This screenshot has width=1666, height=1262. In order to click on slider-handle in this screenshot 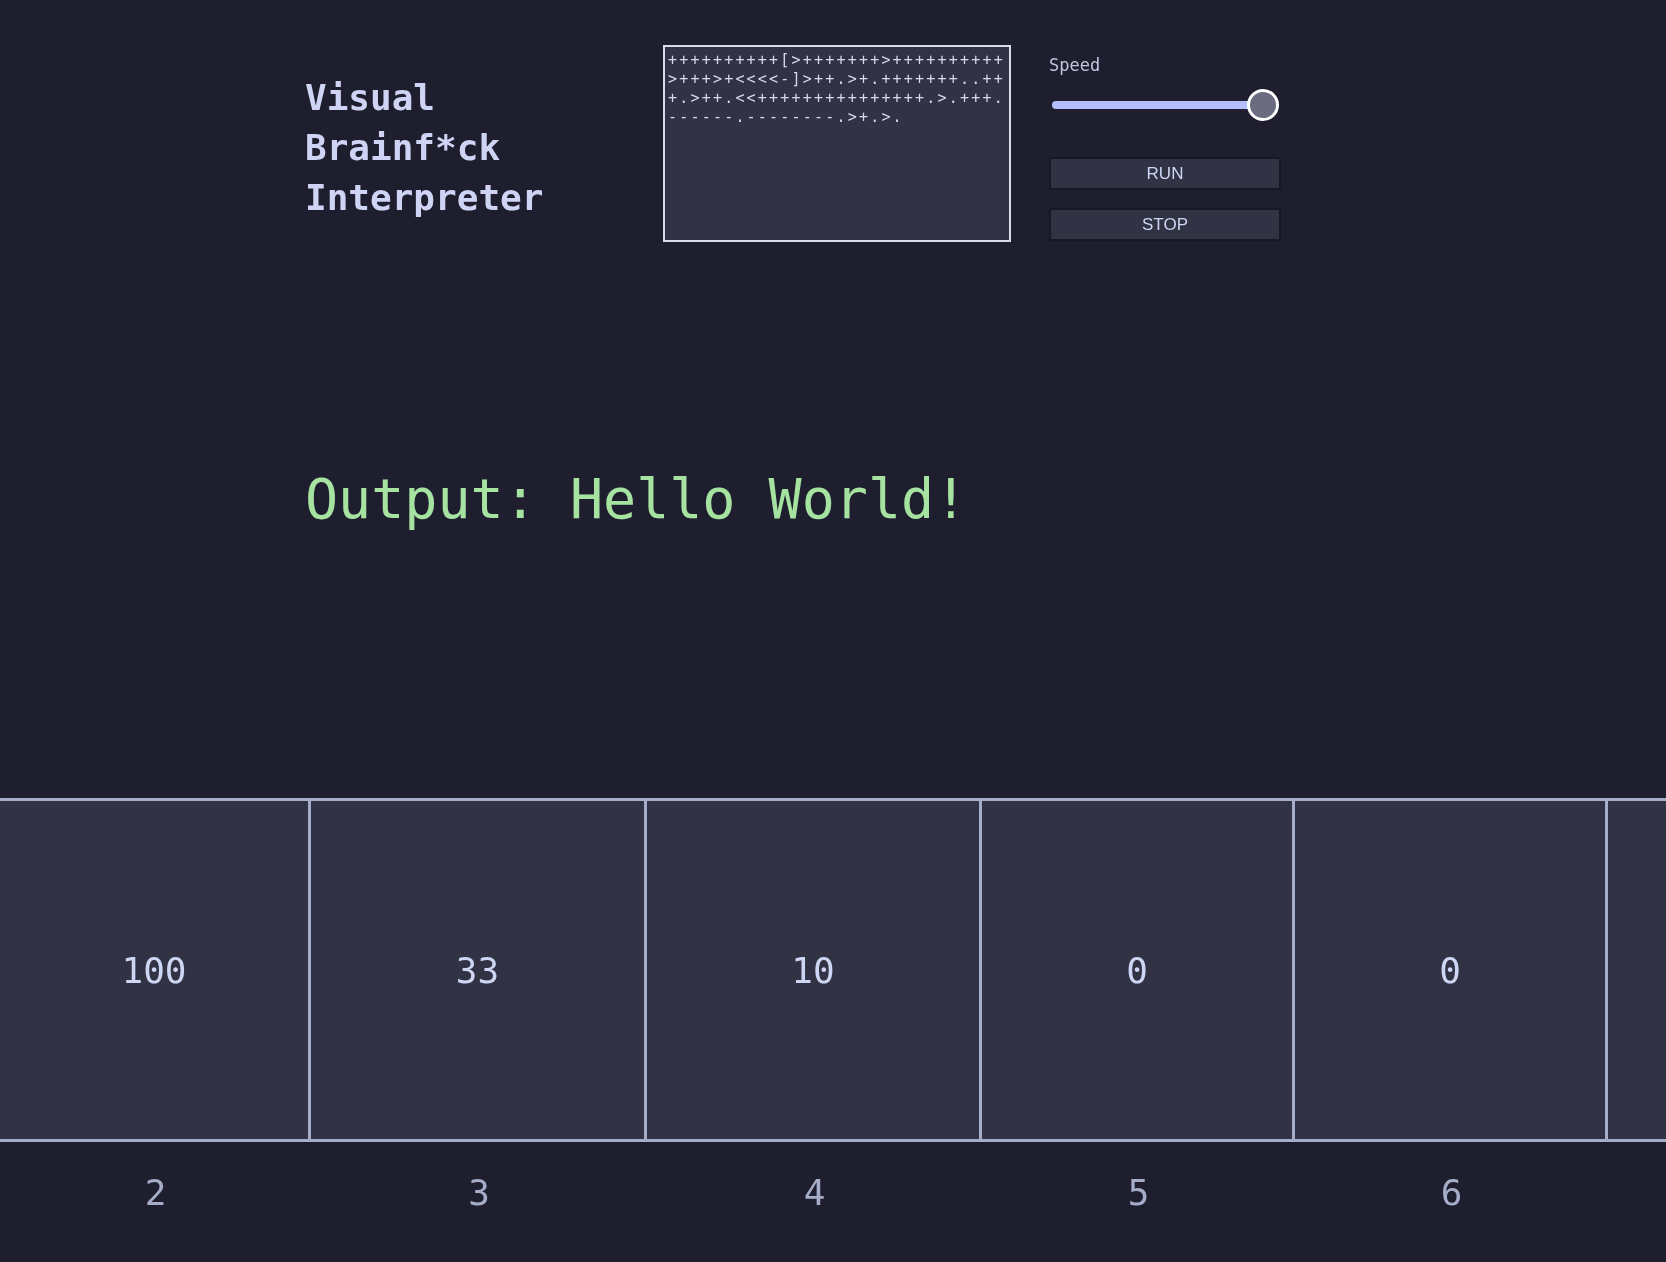, I will do `click(1263, 105)`.